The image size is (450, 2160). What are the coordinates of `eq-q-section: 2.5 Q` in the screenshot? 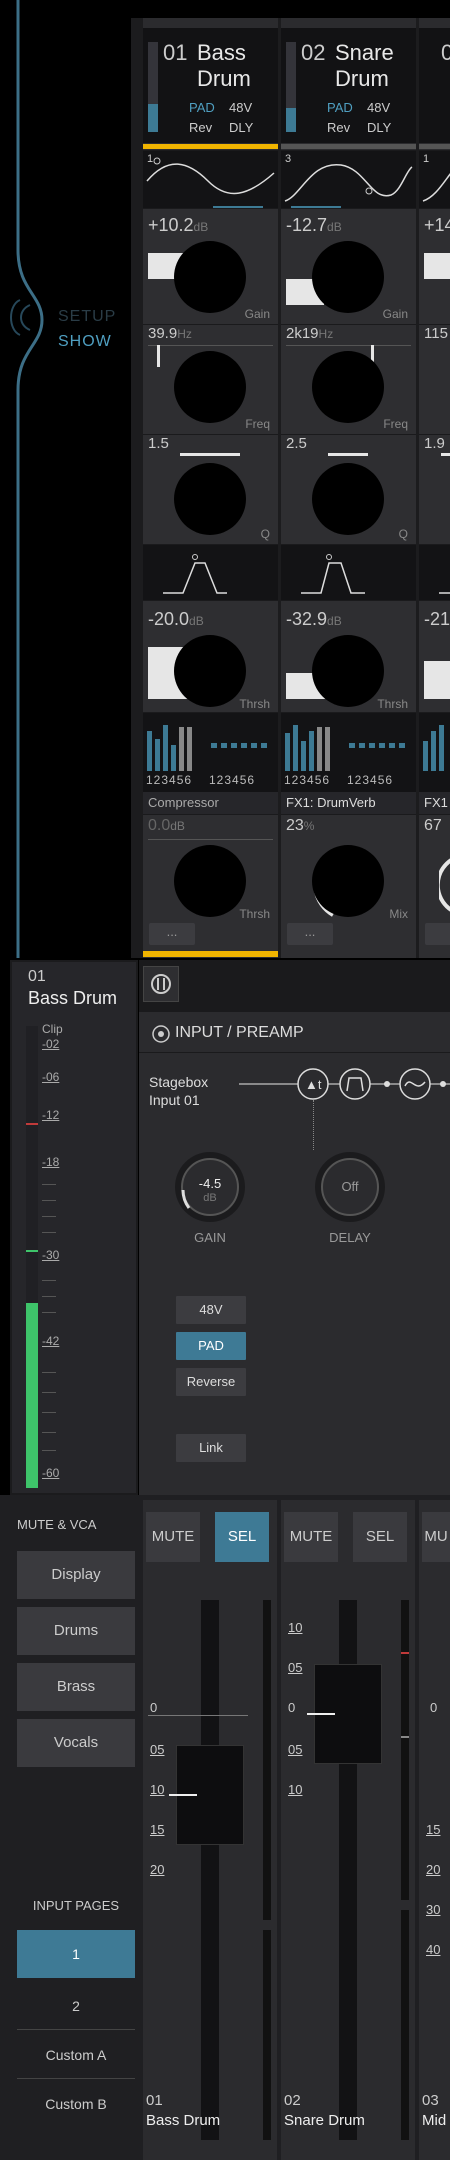 It's located at (348, 489).